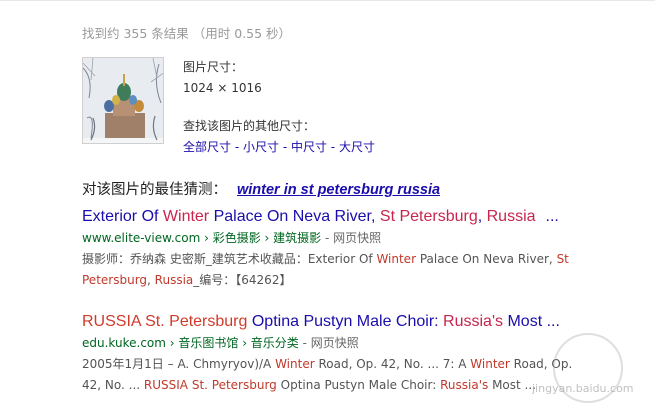  What do you see at coordinates (482, 216) in the screenshot?
I see `title-text: ,` at bounding box center [482, 216].